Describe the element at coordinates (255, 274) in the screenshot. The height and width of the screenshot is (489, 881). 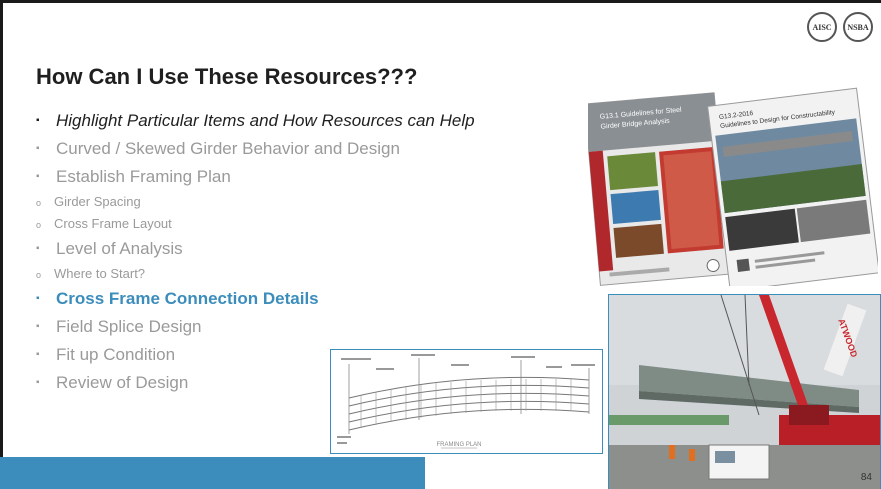
I see `subbullet-where-to-start: Where to Start?` at that location.